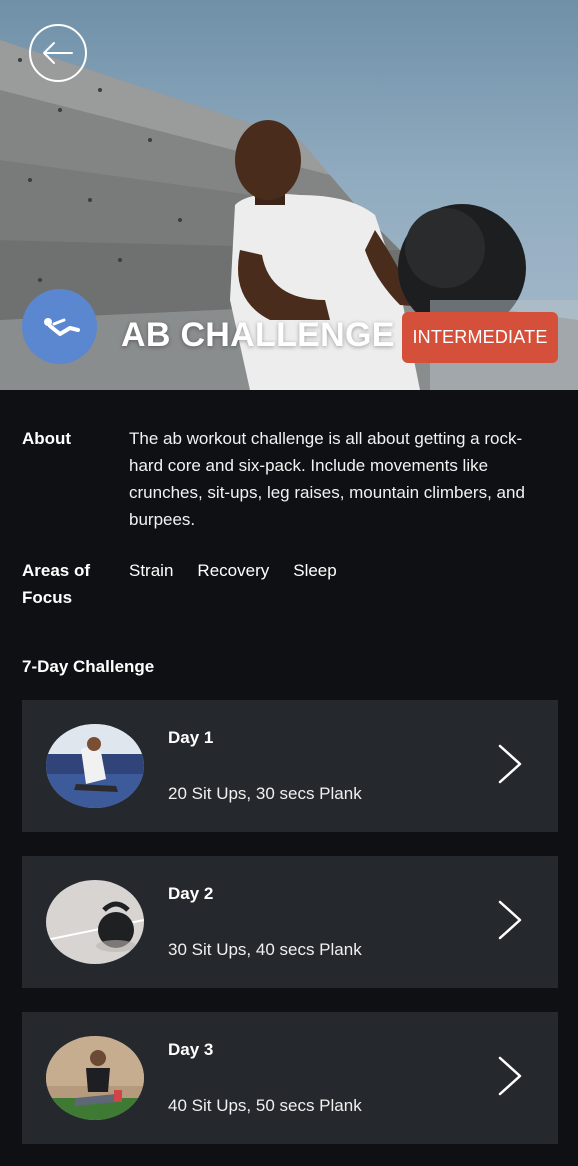 The width and height of the screenshot is (578, 1166). What do you see at coordinates (258, 335) in the screenshot?
I see `page-title: AB CHALLENGE` at bounding box center [258, 335].